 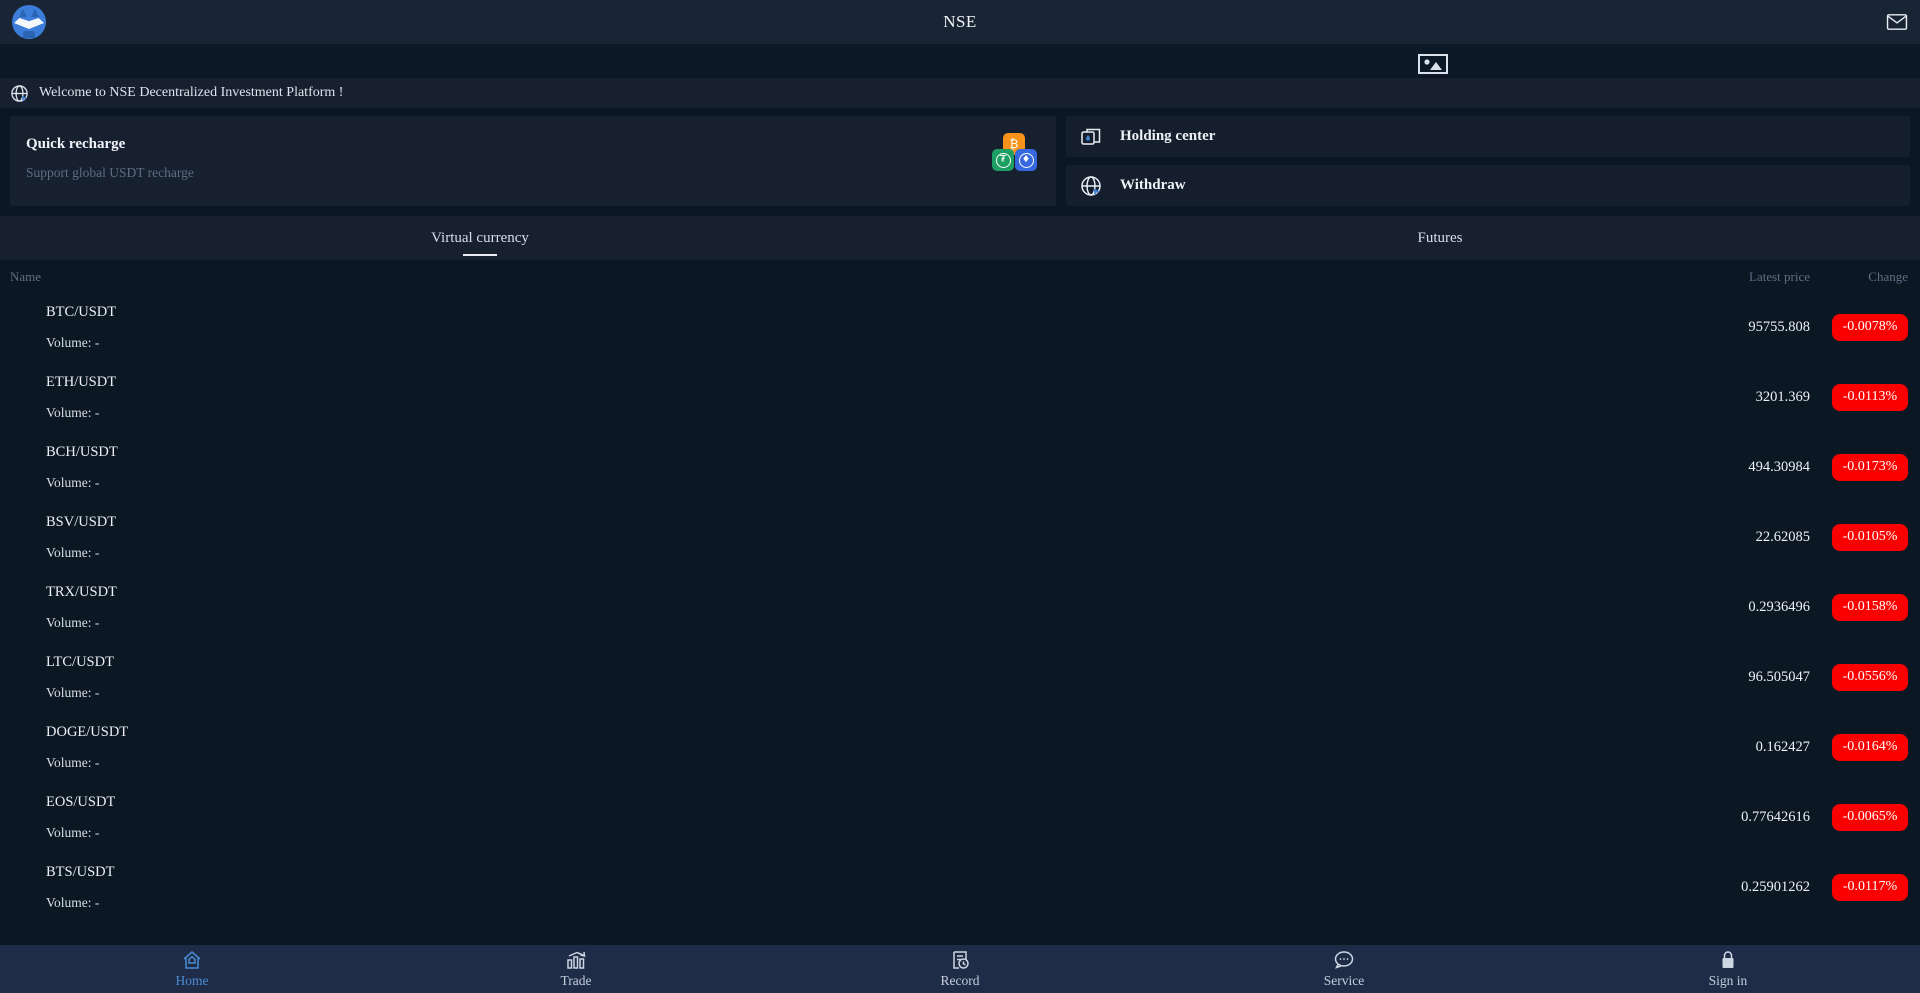 What do you see at coordinates (1488, 161) in the screenshot?
I see `side-actions: Holding center Withdraw` at bounding box center [1488, 161].